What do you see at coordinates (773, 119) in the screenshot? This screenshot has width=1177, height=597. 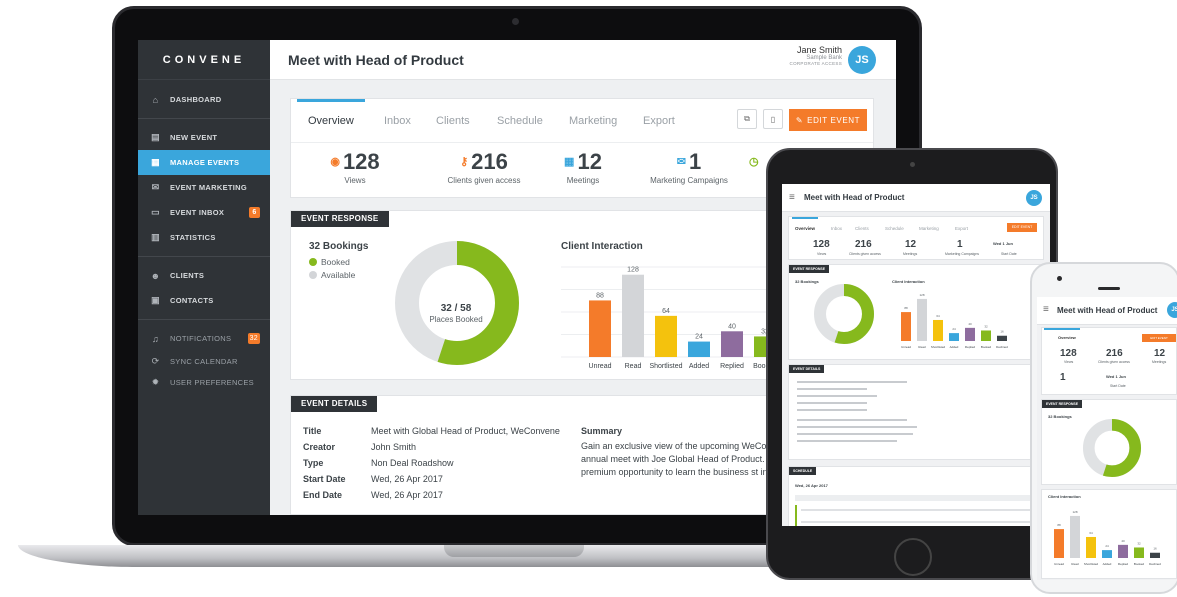 I see `trash-icon: ▯` at bounding box center [773, 119].